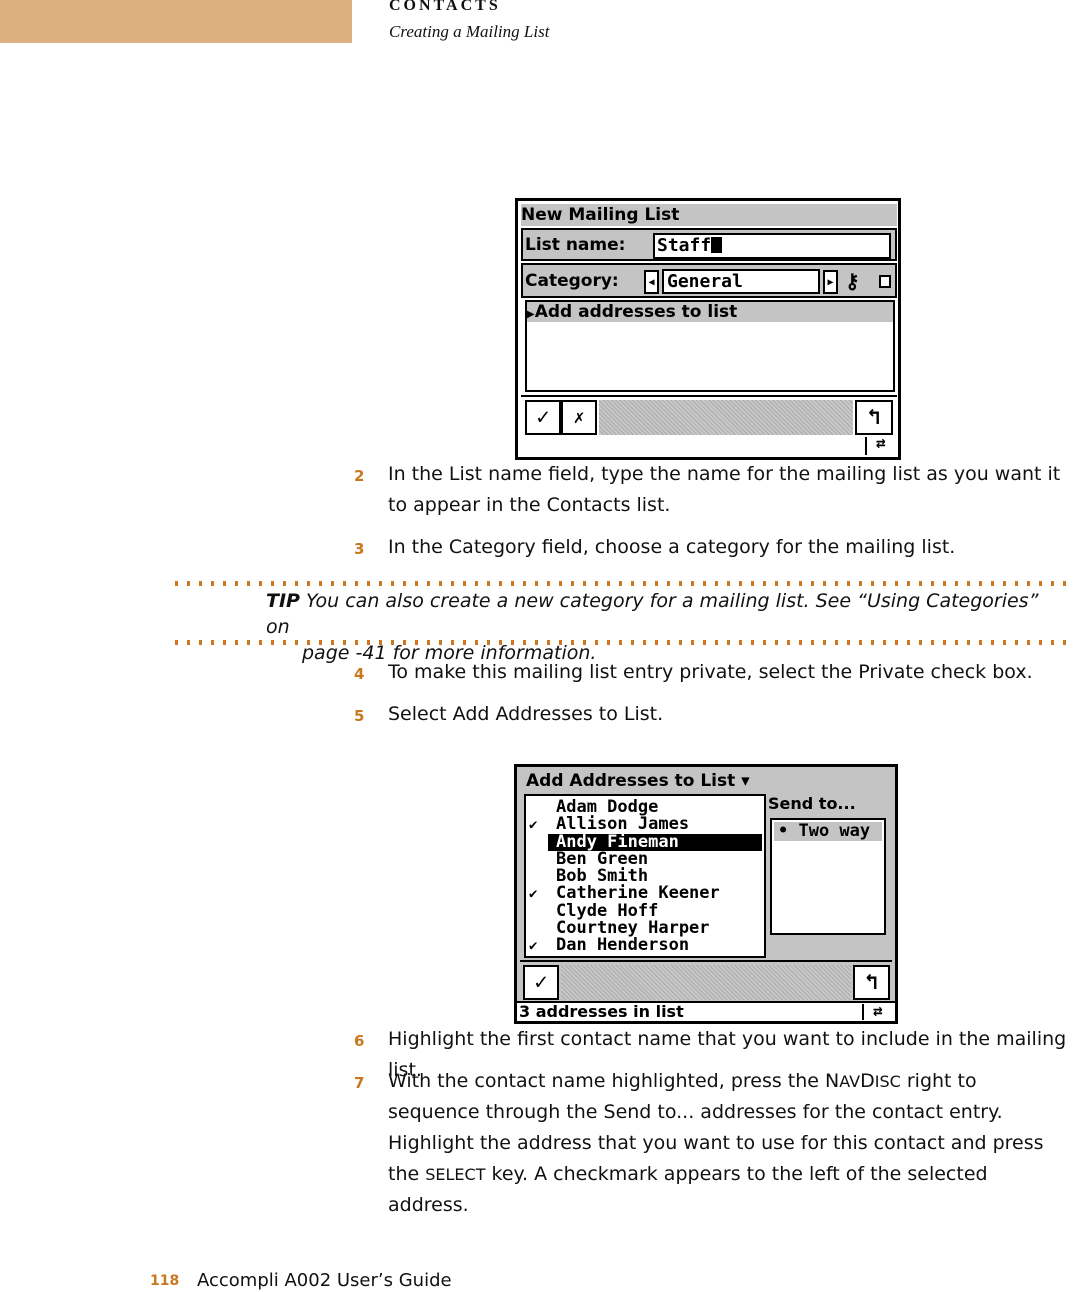 The width and height of the screenshot is (1073, 1292). Describe the element at coordinates (623, 824) in the screenshot. I see `contact-name: Allison James` at that location.